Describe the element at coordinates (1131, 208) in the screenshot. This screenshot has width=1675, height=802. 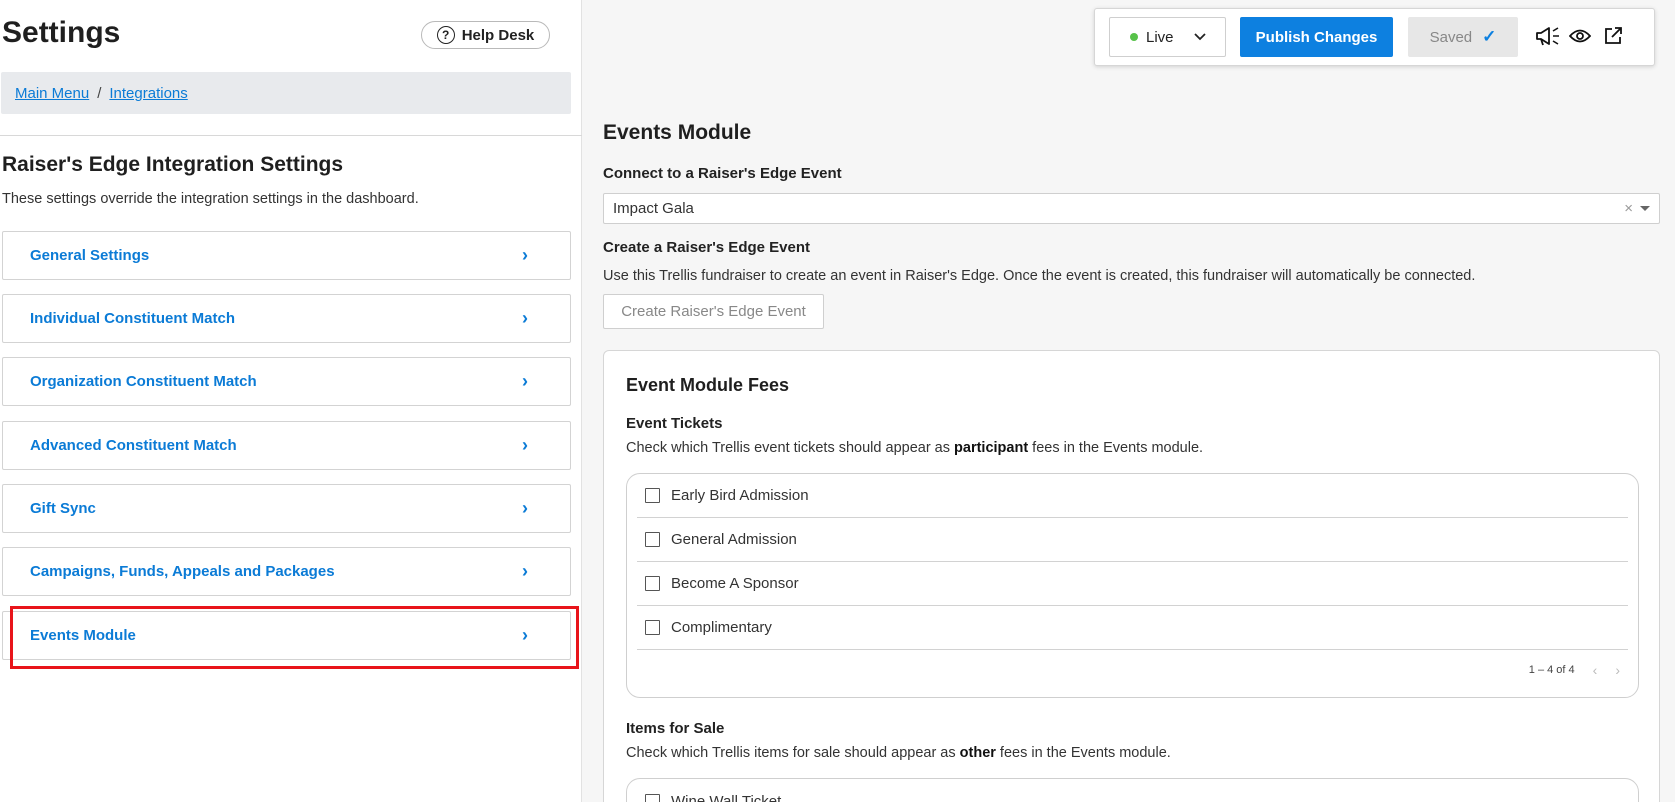
I see `connect-event-select: Impact Gala ×` at that location.